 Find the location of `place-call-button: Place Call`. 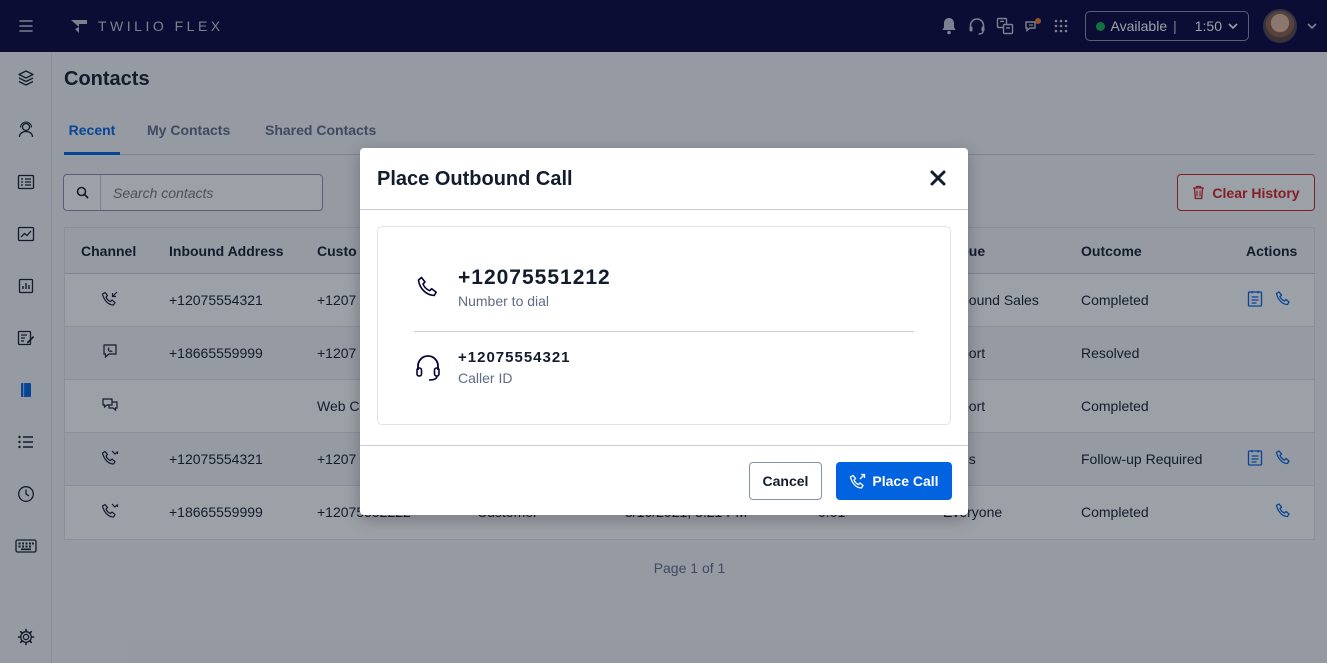

place-call-button: Place Call is located at coordinates (894, 481).